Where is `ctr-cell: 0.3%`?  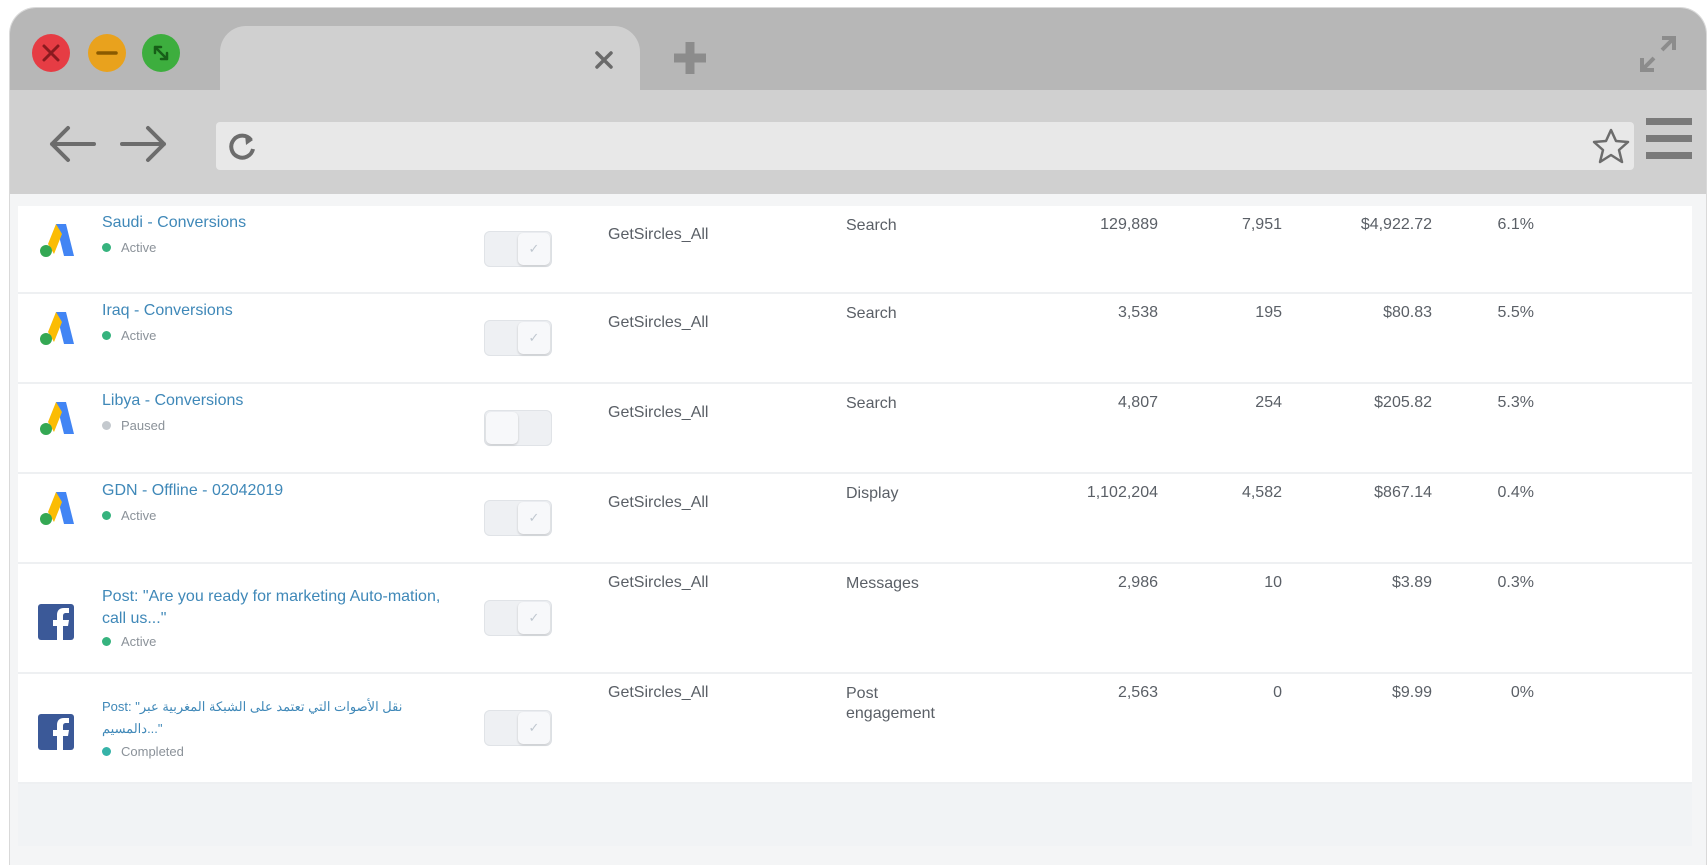
ctr-cell: 0.3% is located at coordinates (1515, 582).